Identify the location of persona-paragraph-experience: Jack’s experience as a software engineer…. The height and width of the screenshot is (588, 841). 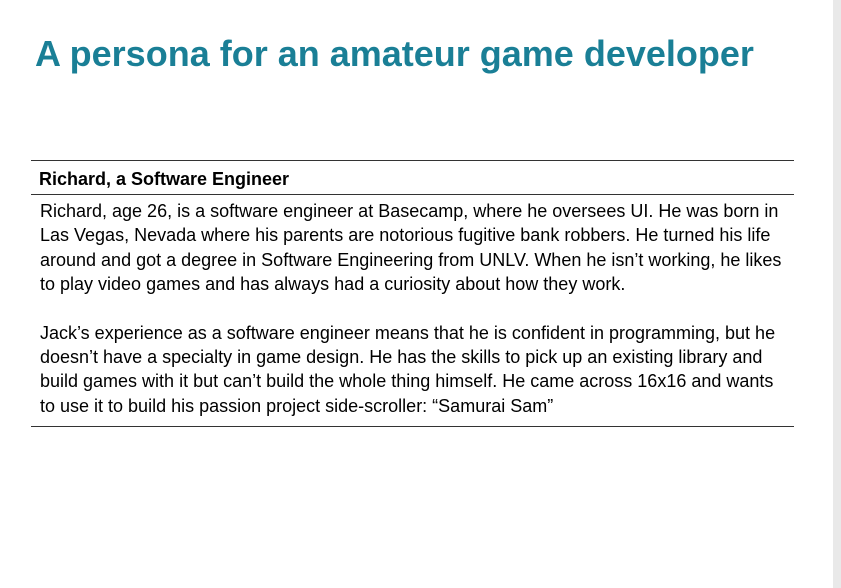
(408, 369).